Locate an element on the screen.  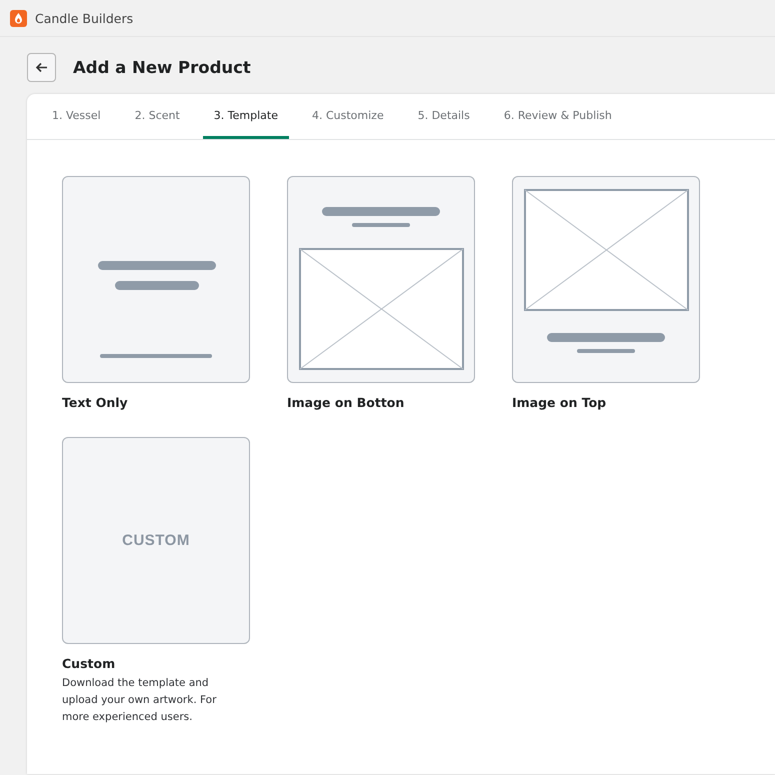
template-name: Image on Top is located at coordinates (560, 402).